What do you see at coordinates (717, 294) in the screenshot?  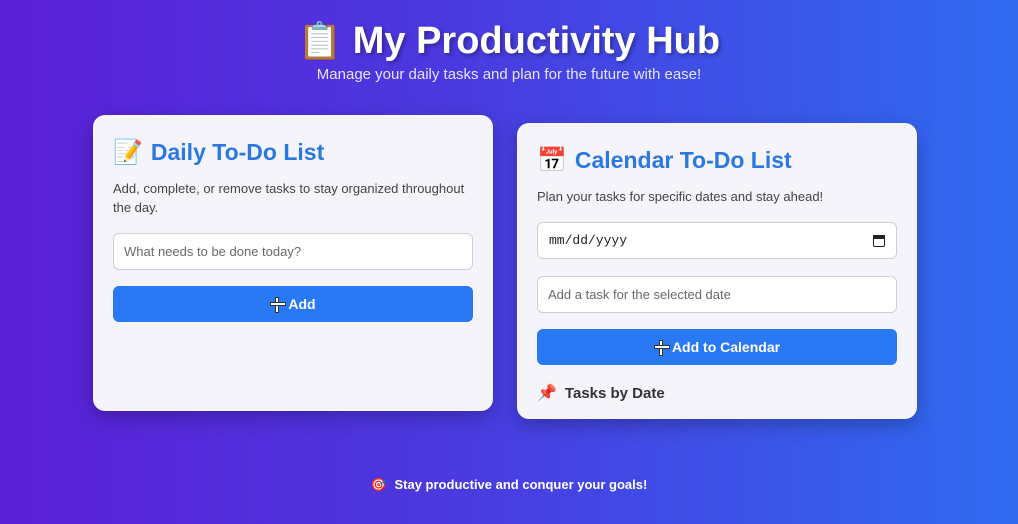 I see `calendar-task-input` at bounding box center [717, 294].